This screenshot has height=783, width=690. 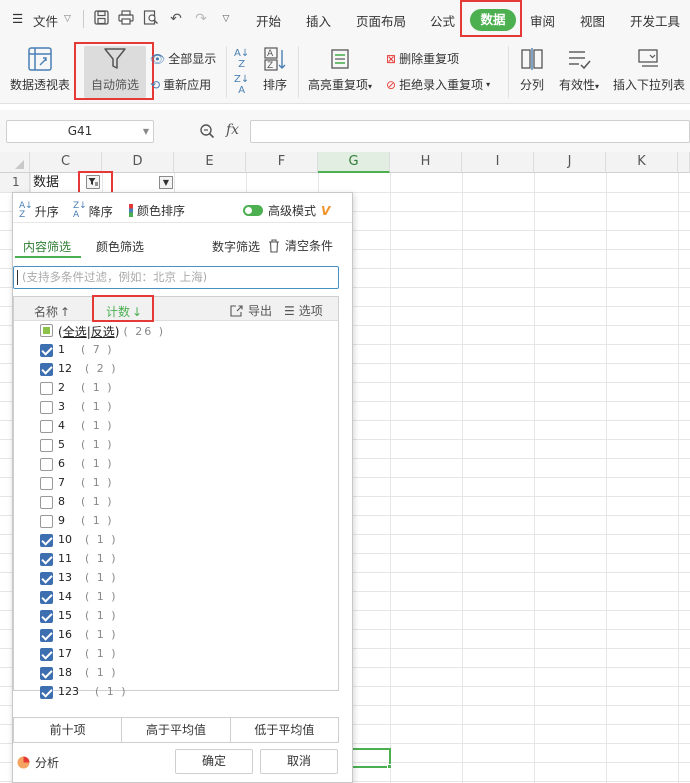 I want to click on analysis-label: 分析, so click(x=47, y=763).